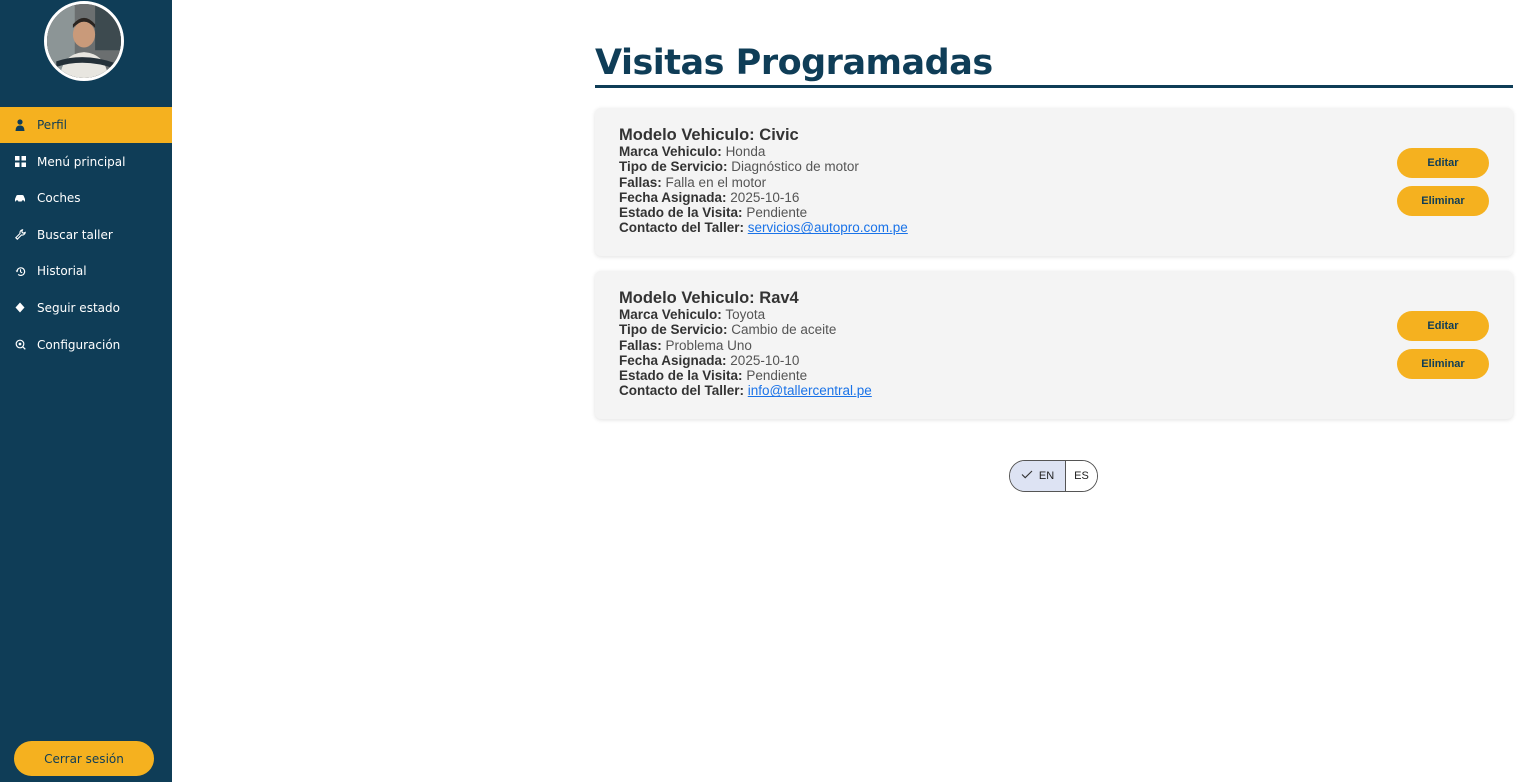  What do you see at coordinates (709, 298) in the screenshot?
I see `visit-model-heading: Modelo Vehiculo: Rav4` at bounding box center [709, 298].